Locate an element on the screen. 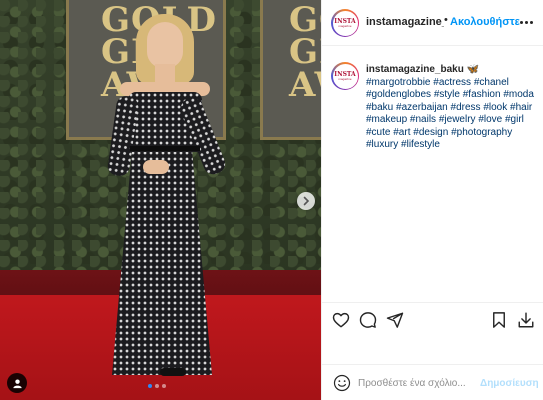 Image resolution: width=543 pixels, height=400 pixels. hashtag-link: #dress is located at coordinates (466, 107).